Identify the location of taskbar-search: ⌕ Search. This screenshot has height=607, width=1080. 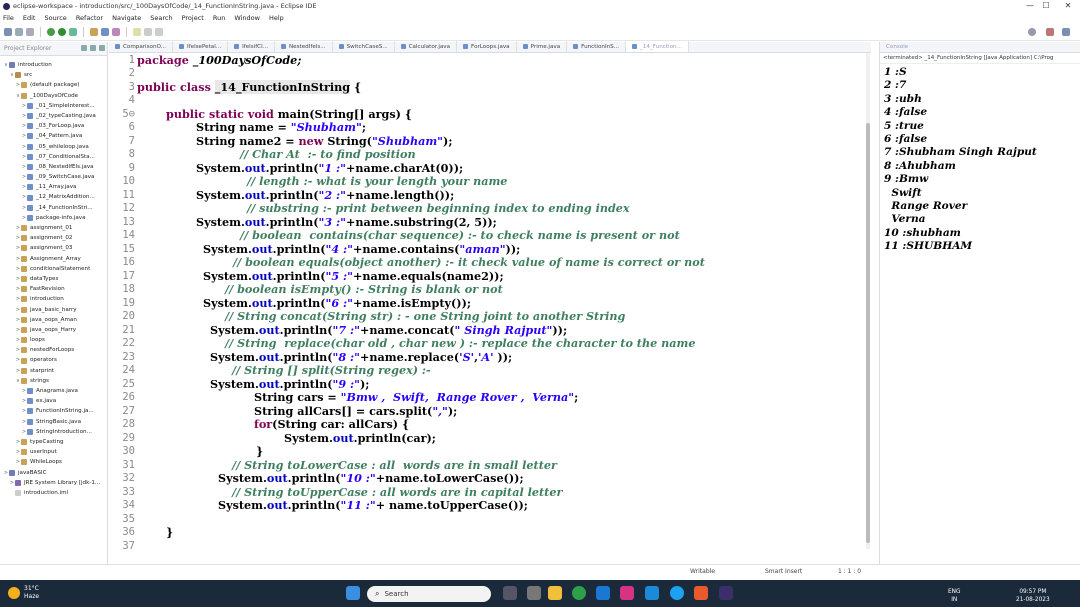
(429, 594).